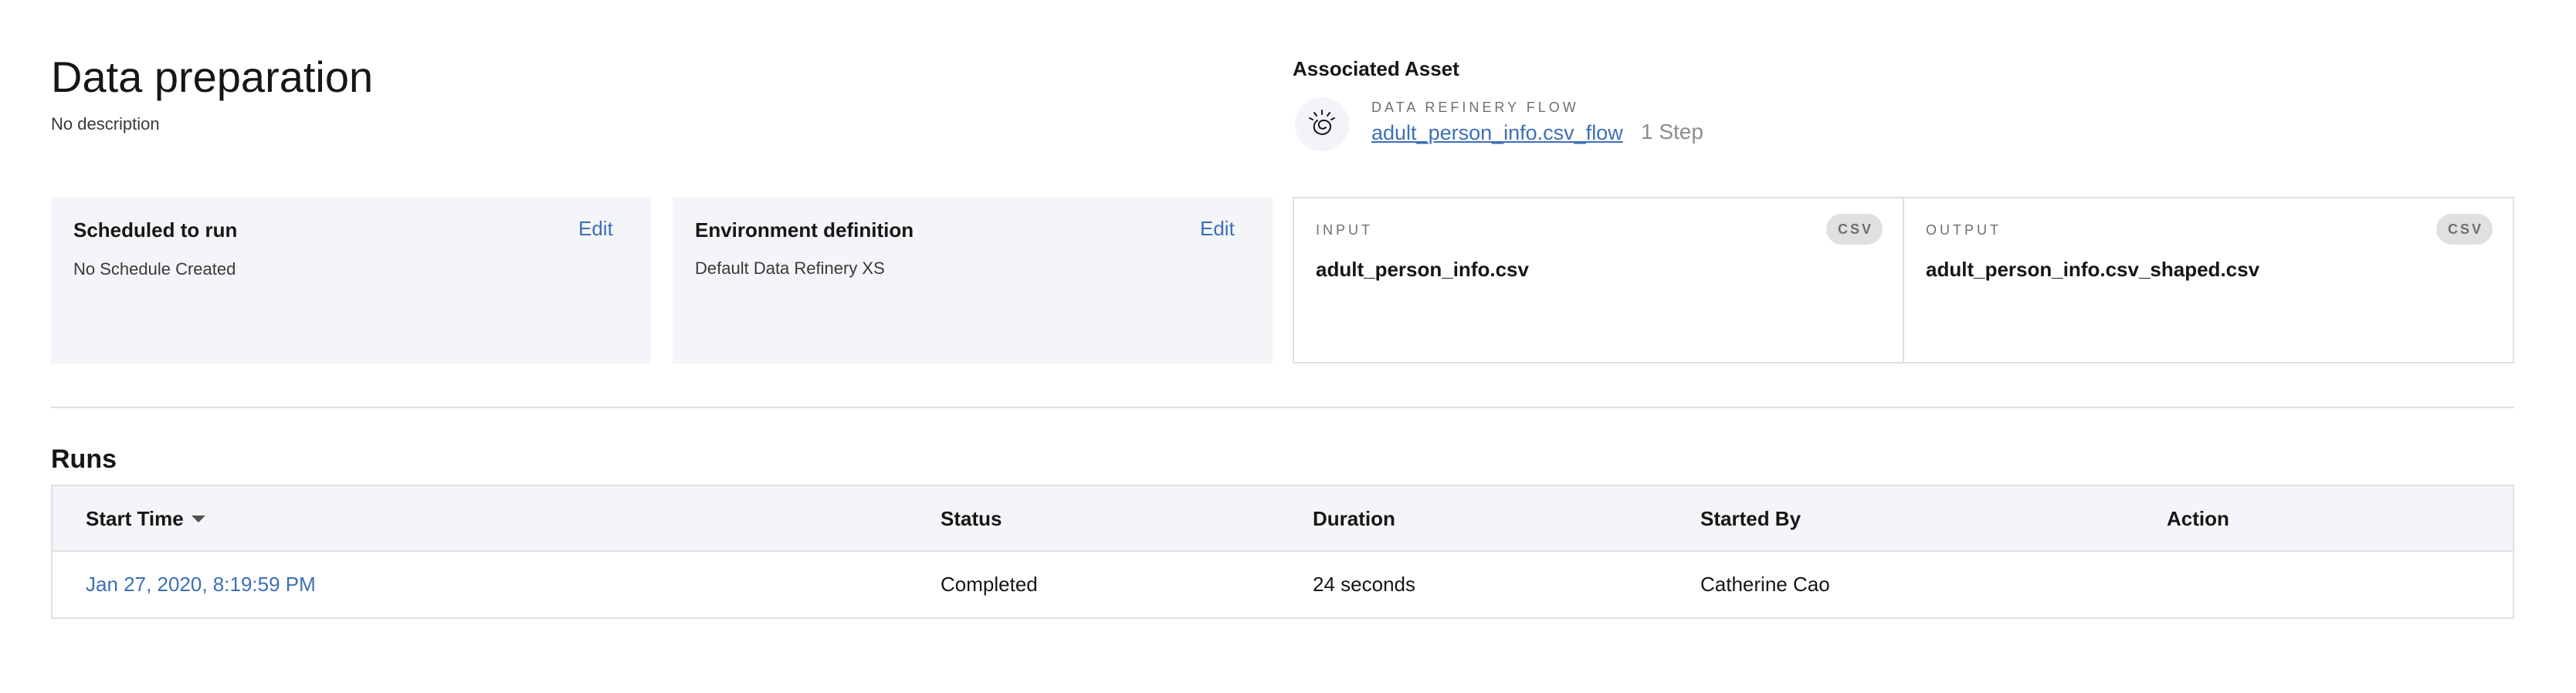 The image size is (2576, 693). What do you see at coordinates (1422, 269) in the screenshot?
I see `input-file-name: adult_person_info.csv` at bounding box center [1422, 269].